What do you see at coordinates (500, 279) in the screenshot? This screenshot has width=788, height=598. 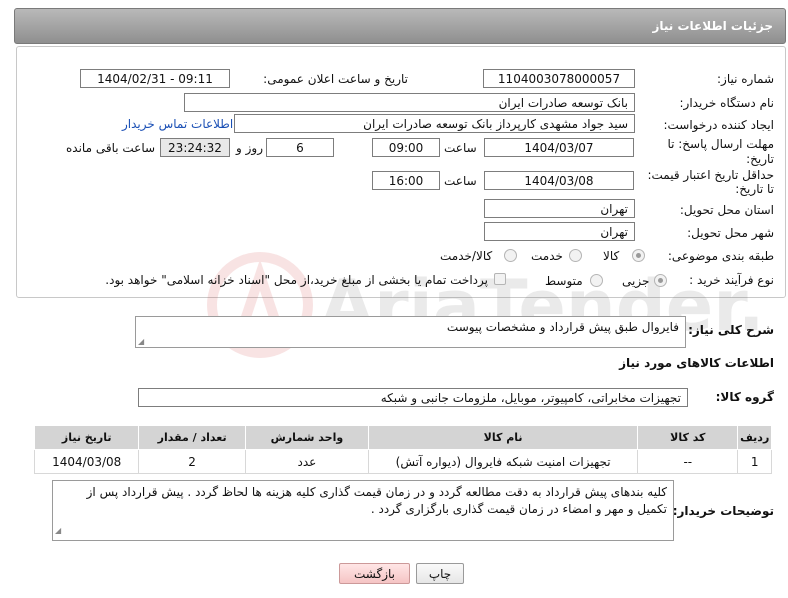 I see `treasury-checkbox` at bounding box center [500, 279].